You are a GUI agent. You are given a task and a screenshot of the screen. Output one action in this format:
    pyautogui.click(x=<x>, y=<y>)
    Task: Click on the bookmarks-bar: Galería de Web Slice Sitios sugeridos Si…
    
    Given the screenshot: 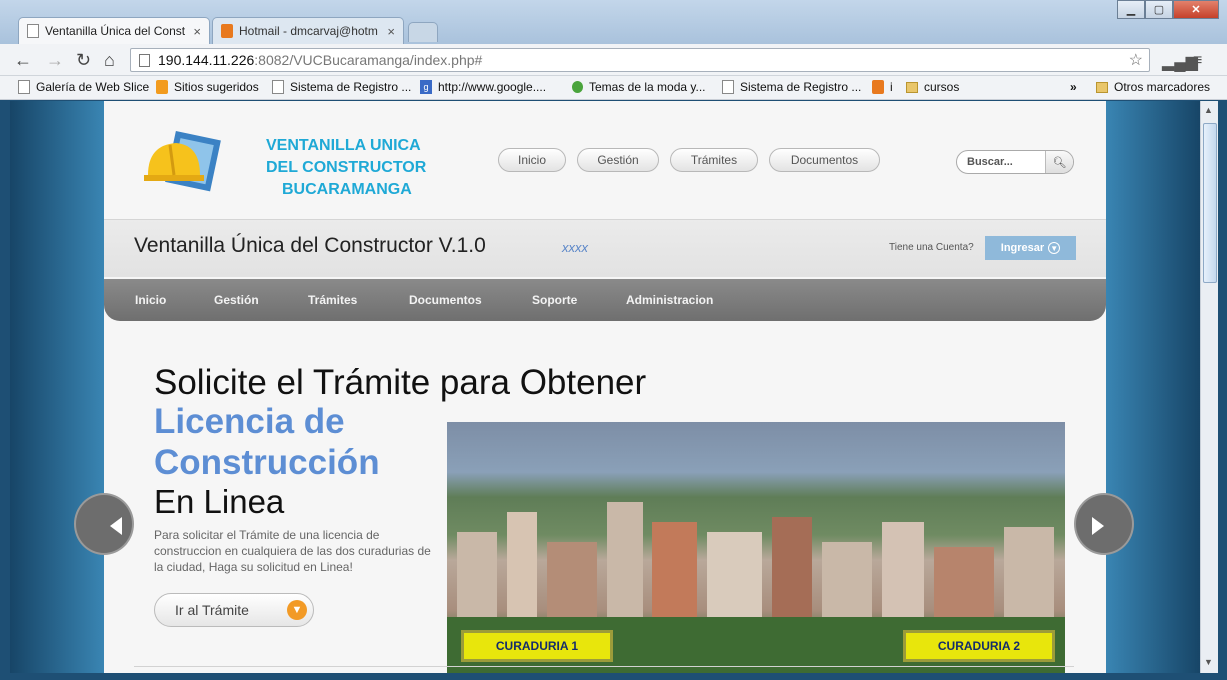 What is the action you would take?
    pyautogui.click(x=613, y=88)
    